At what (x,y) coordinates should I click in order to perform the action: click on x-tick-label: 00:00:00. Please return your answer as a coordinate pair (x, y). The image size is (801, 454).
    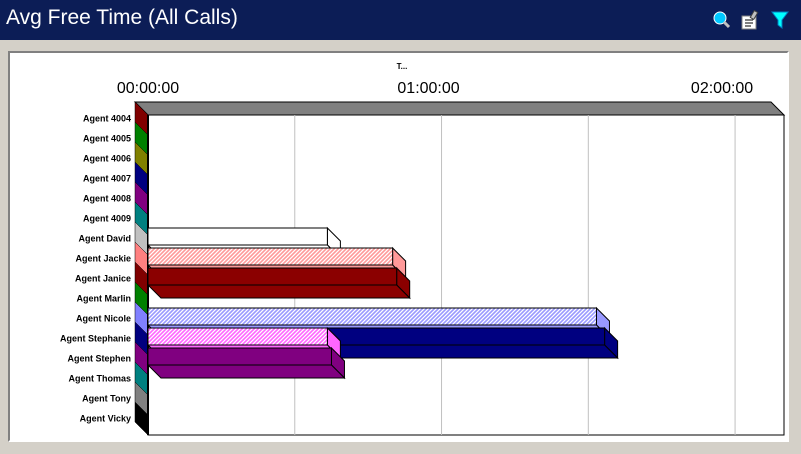
    Looking at the image, I should click on (148, 88).